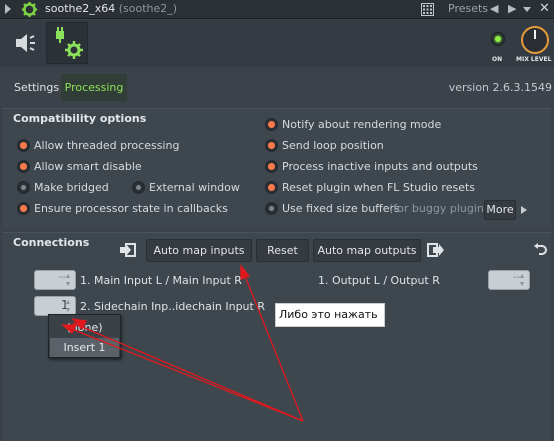 The width and height of the screenshot is (554, 441). I want to click on annotation-arrow-auto-map, so click(274, 348).